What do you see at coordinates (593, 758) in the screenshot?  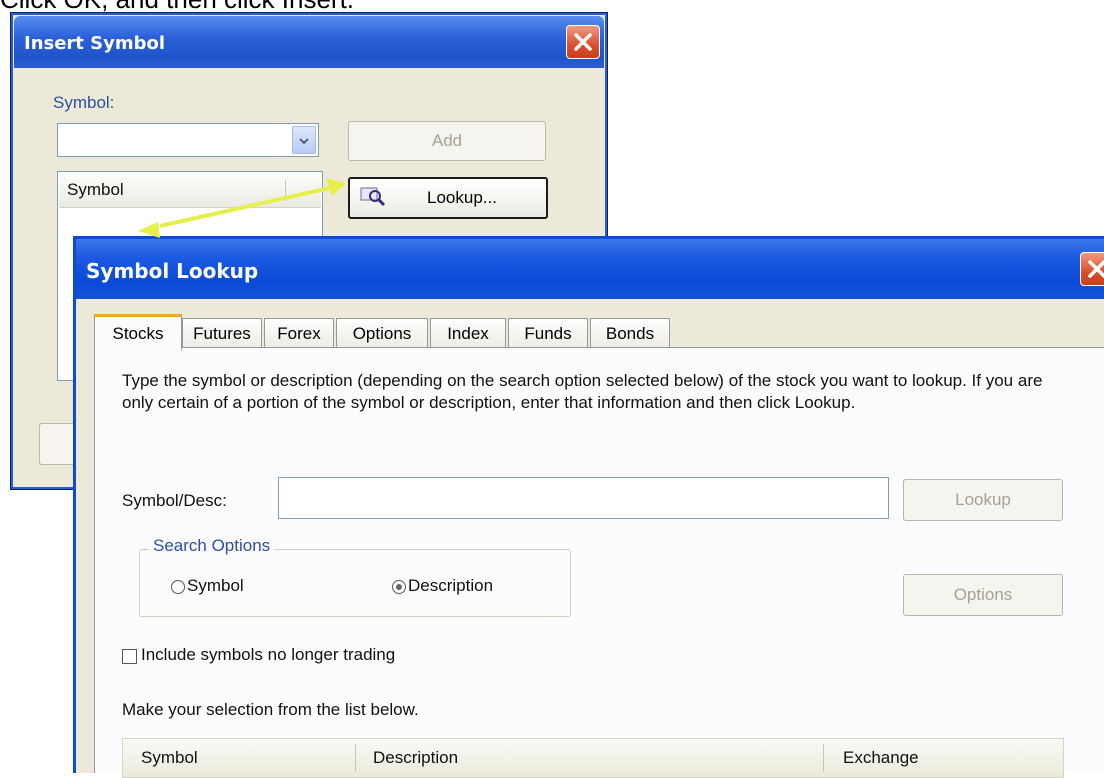 I see `results-header: Symbol Description Exchange` at bounding box center [593, 758].